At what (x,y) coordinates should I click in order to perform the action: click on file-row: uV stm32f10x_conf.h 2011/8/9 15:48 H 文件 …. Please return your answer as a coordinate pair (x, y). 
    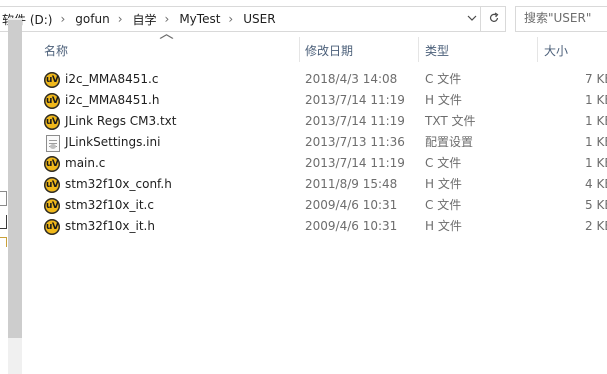
    Looking at the image, I should click on (303, 184).